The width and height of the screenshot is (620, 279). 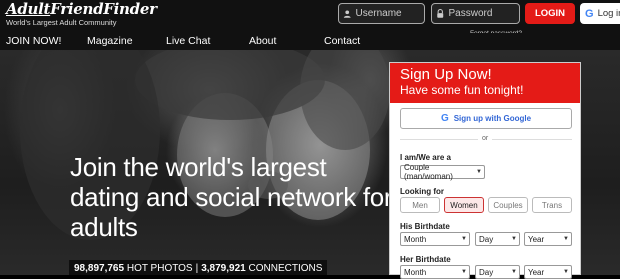 What do you see at coordinates (486, 272) in the screenshot?
I see `her-day-value: Day` at bounding box center [486, 272].